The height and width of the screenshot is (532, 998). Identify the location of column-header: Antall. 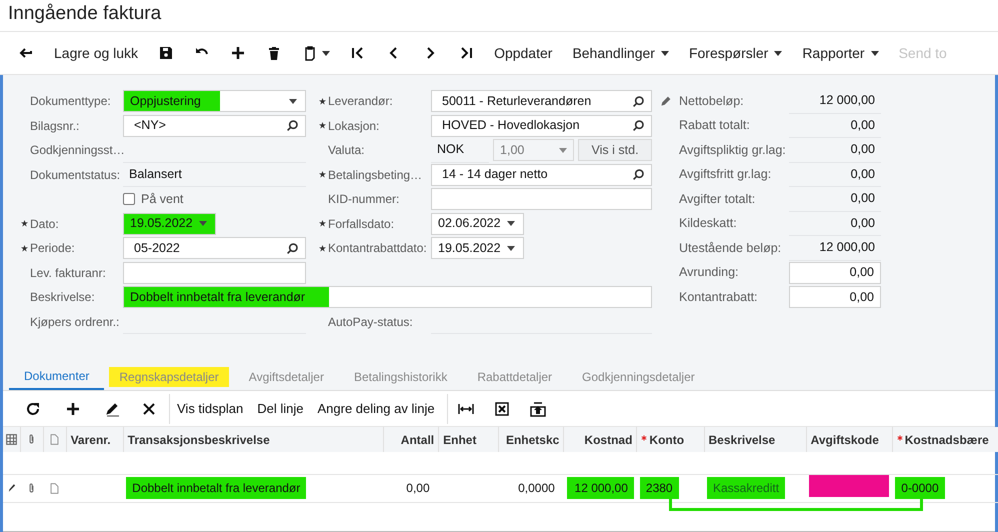
(417, 439).